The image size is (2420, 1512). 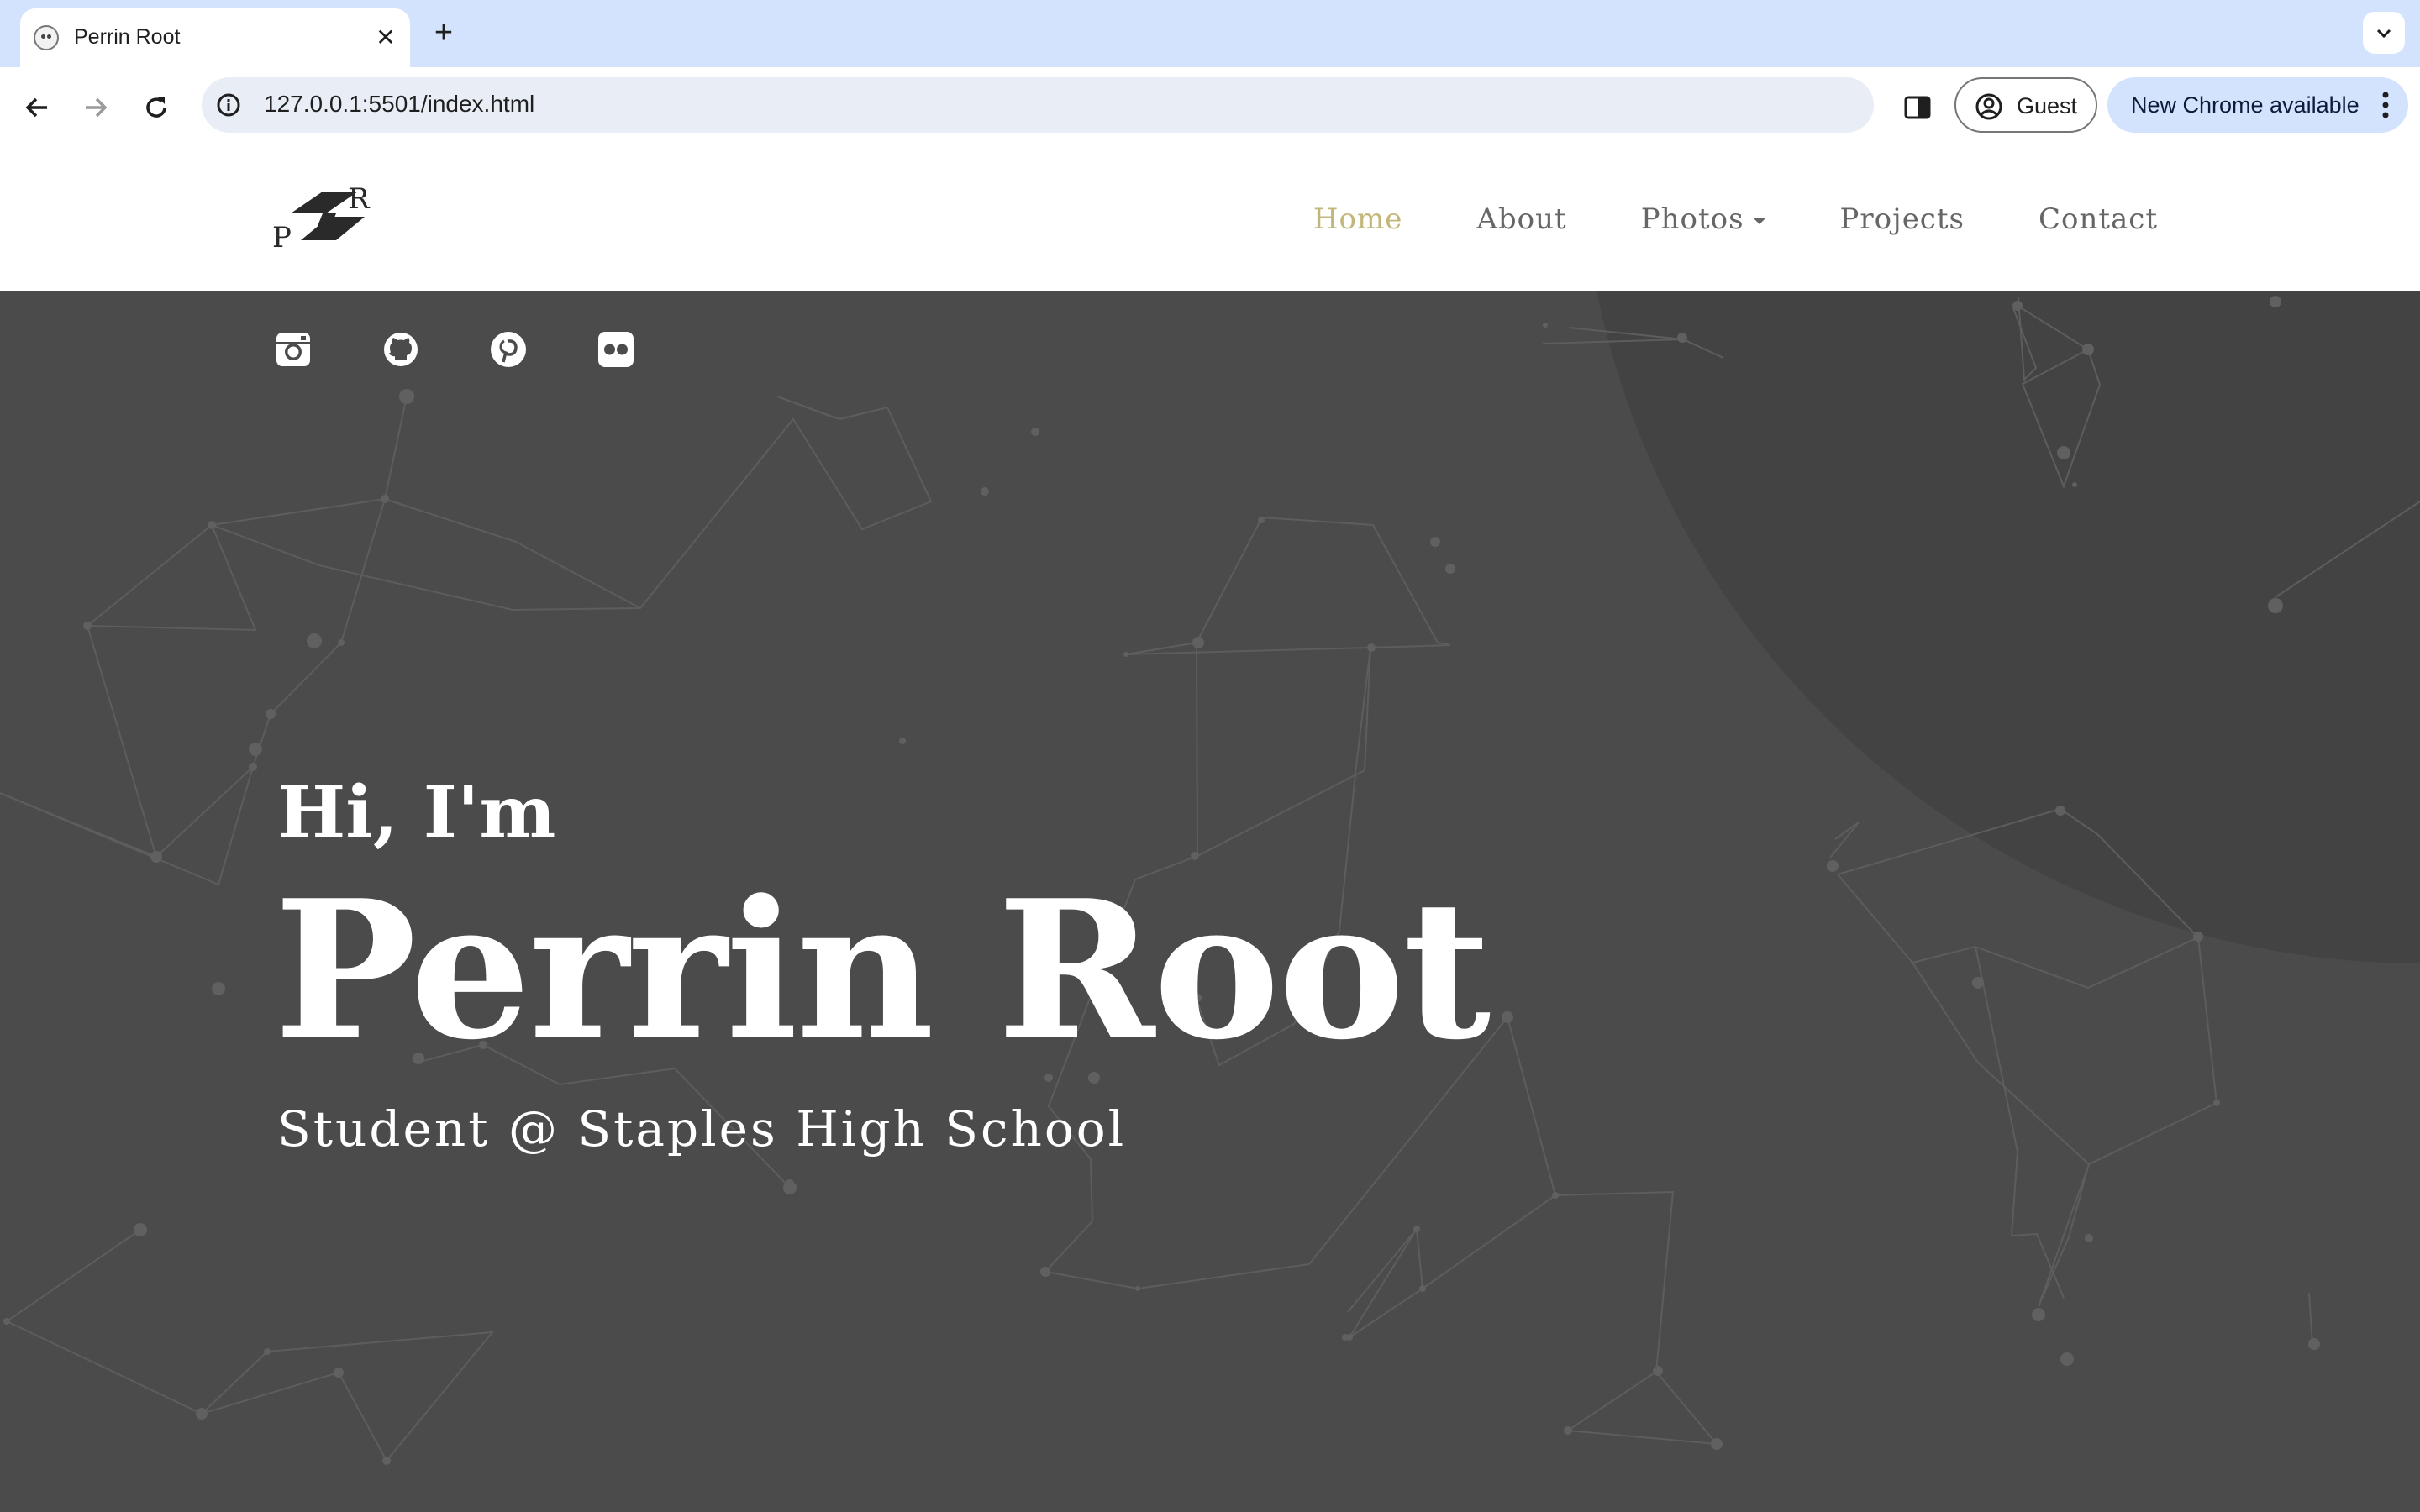 What do you see at coordinates (228, 105) in the screenshot?
I see `site-info-icon` at bounding box center [228, 105].